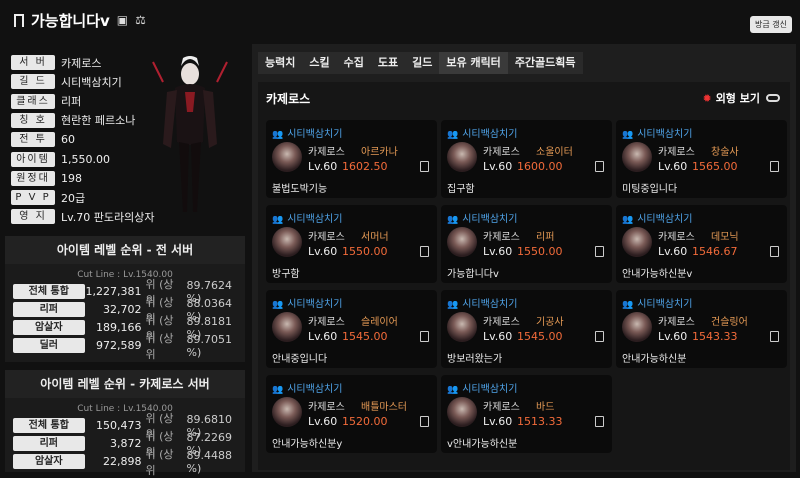 The height and width of the screenshot is (478, 800). Describe the element at coordinates (49, 461) in the screenshot. I see `rank-label: 암살자` at that location.